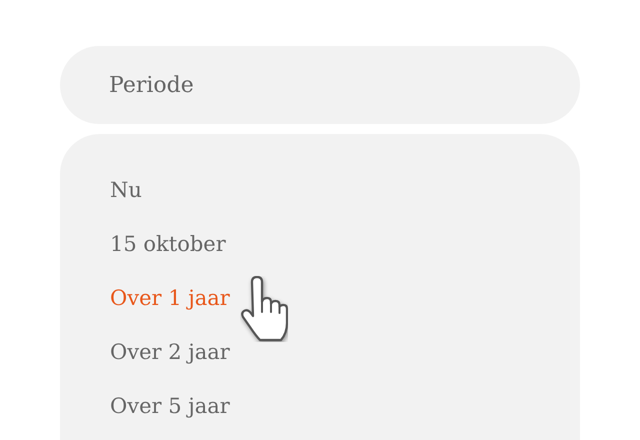 The width and height of the screenshot is (640, 440). Describe the element at coordinates (170, 352) in the screenshot. I see `dropdown-option: Over 2 jaar` at that location.